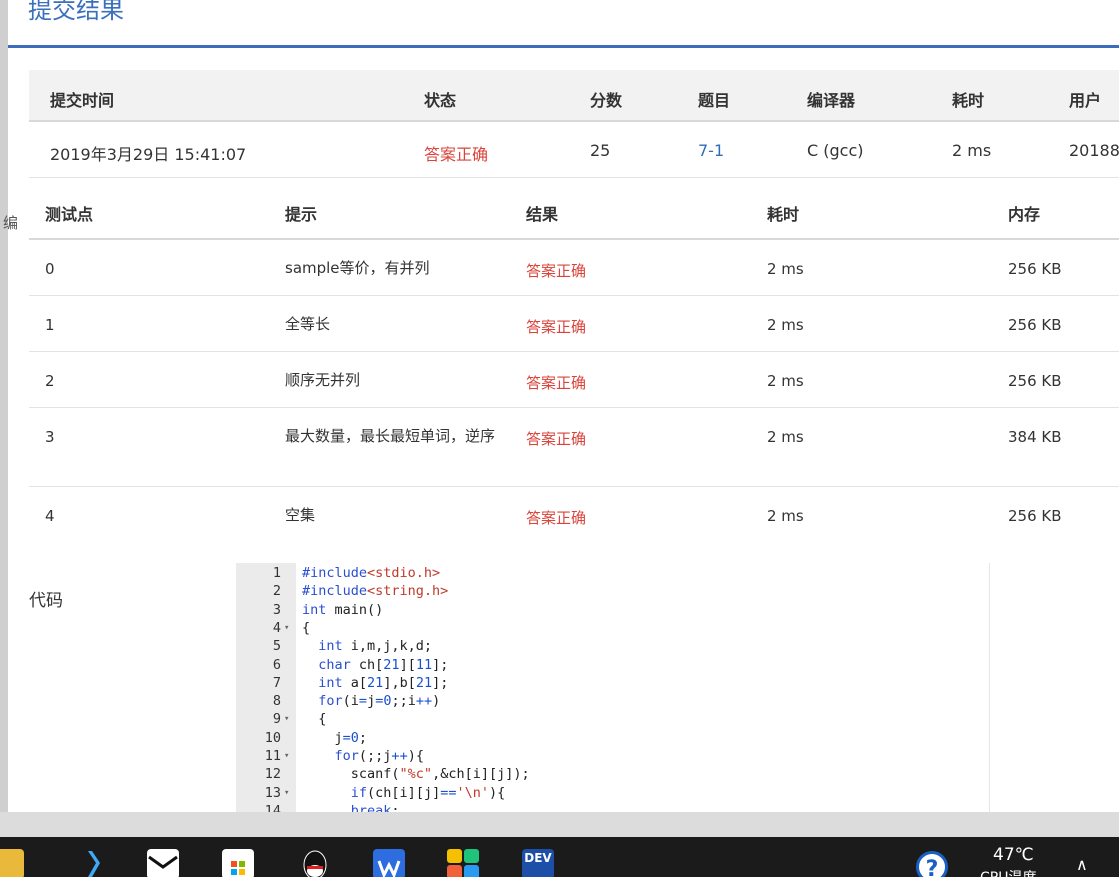 This screenshot has width=1119, height=877. I want to click on cpu-temp-label: CPU温度, so click(1008, 872).